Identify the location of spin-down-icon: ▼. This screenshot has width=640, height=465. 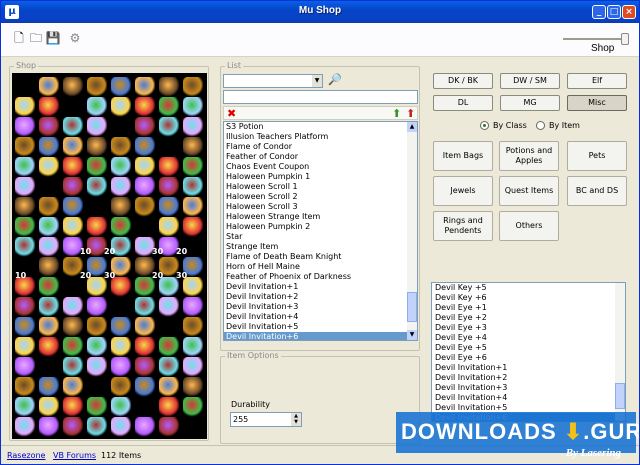
(296, 422).